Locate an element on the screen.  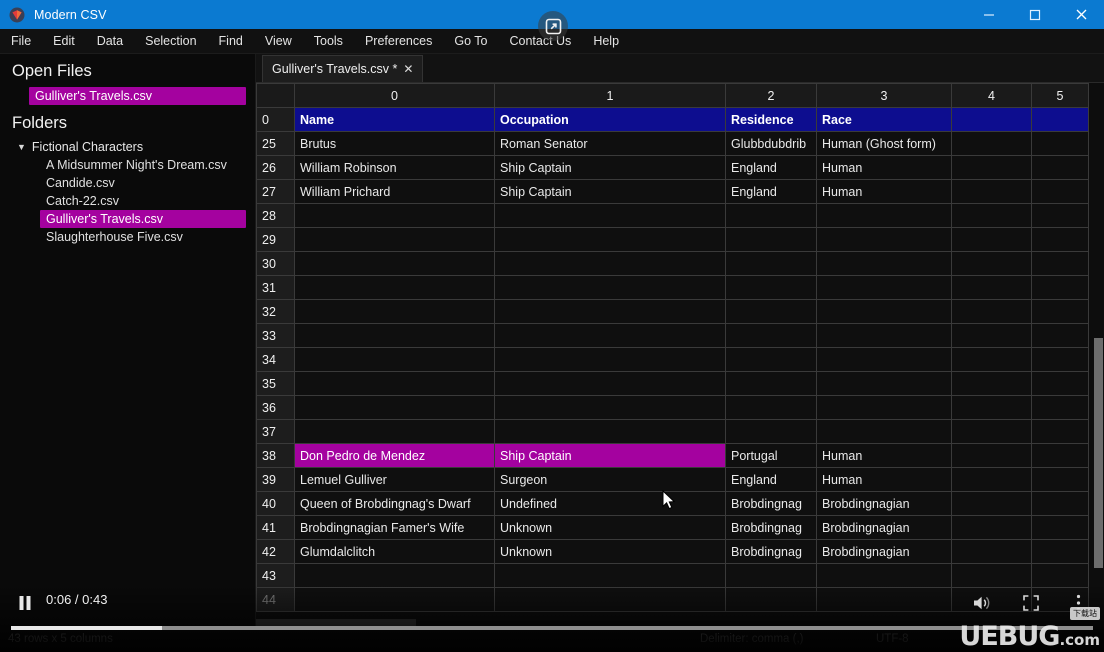
row-header-cell: 39 is located at coordinates (275, 479).